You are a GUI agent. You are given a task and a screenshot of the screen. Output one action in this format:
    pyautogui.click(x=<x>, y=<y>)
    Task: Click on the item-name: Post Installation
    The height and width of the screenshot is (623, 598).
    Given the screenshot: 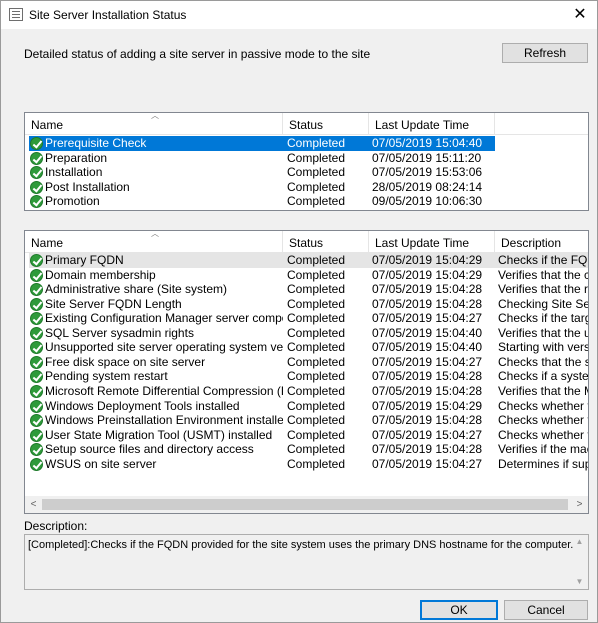 What is the action you would take?
    pyautogui.click(x=156, y=187)
    